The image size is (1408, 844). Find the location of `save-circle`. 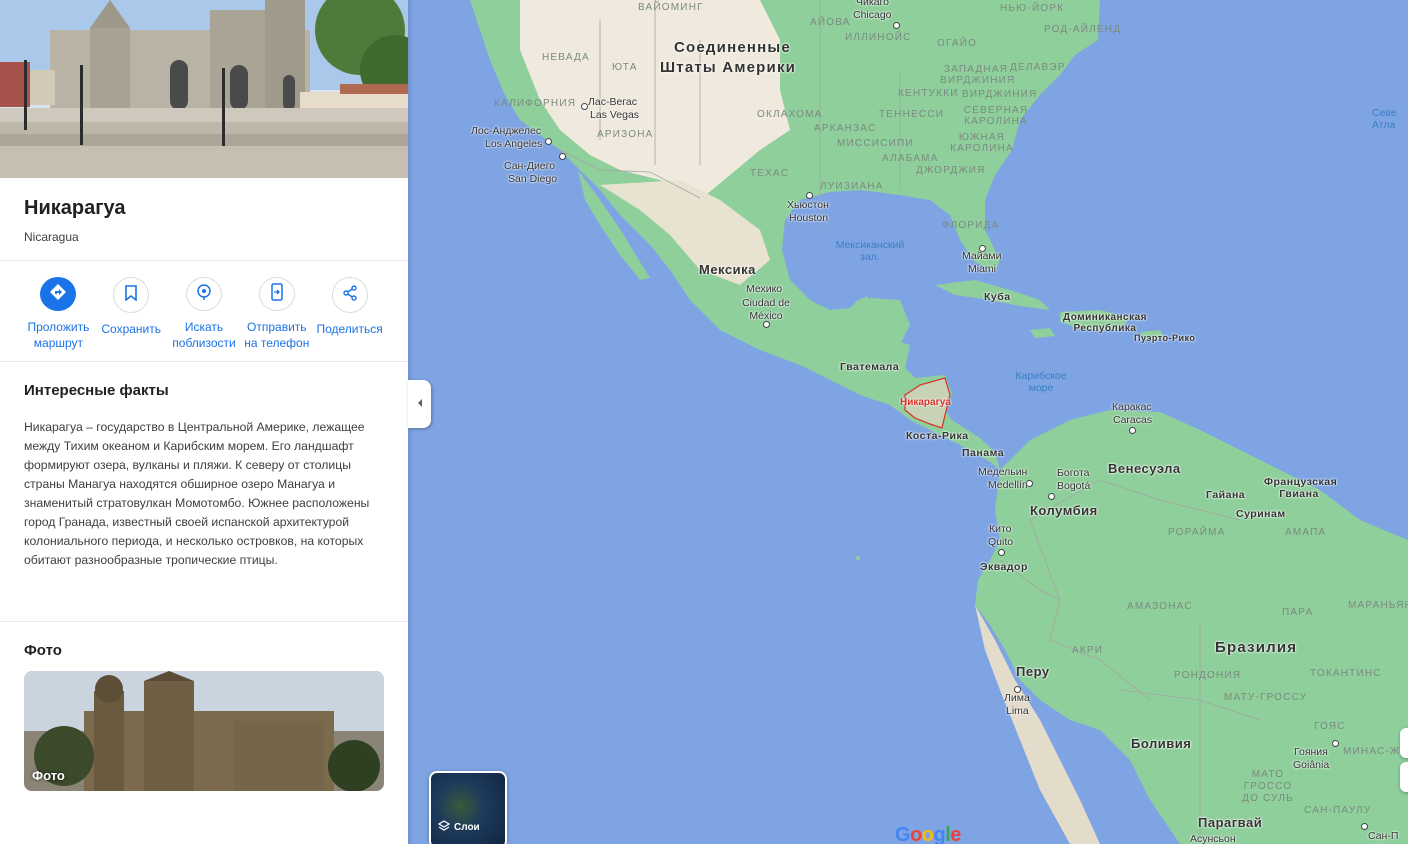

save-circle is located at coordinates (131, 295).